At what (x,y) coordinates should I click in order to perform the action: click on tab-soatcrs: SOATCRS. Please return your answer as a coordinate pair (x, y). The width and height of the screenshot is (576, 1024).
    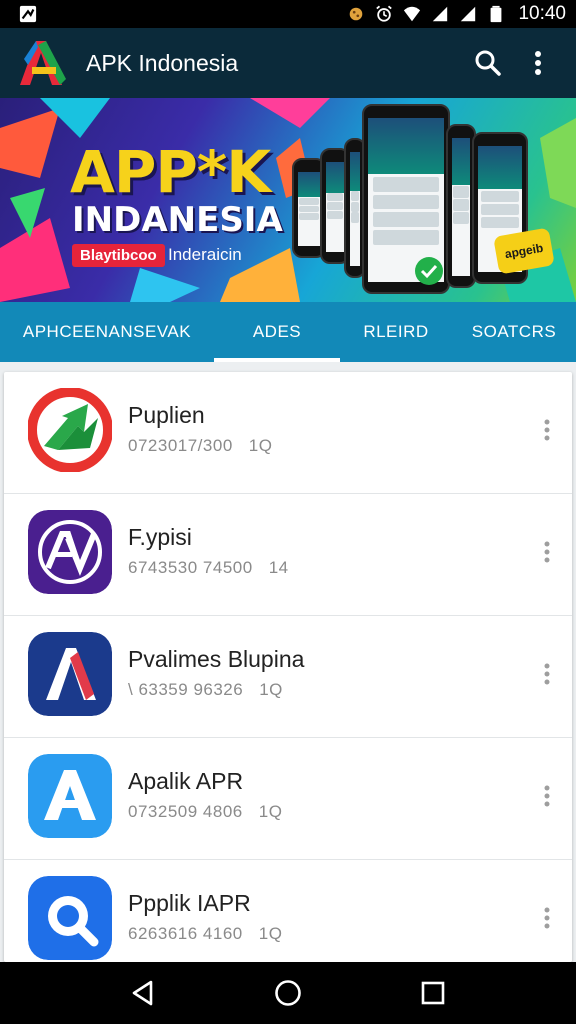
    Looking at the image, I should click on (514, 332).